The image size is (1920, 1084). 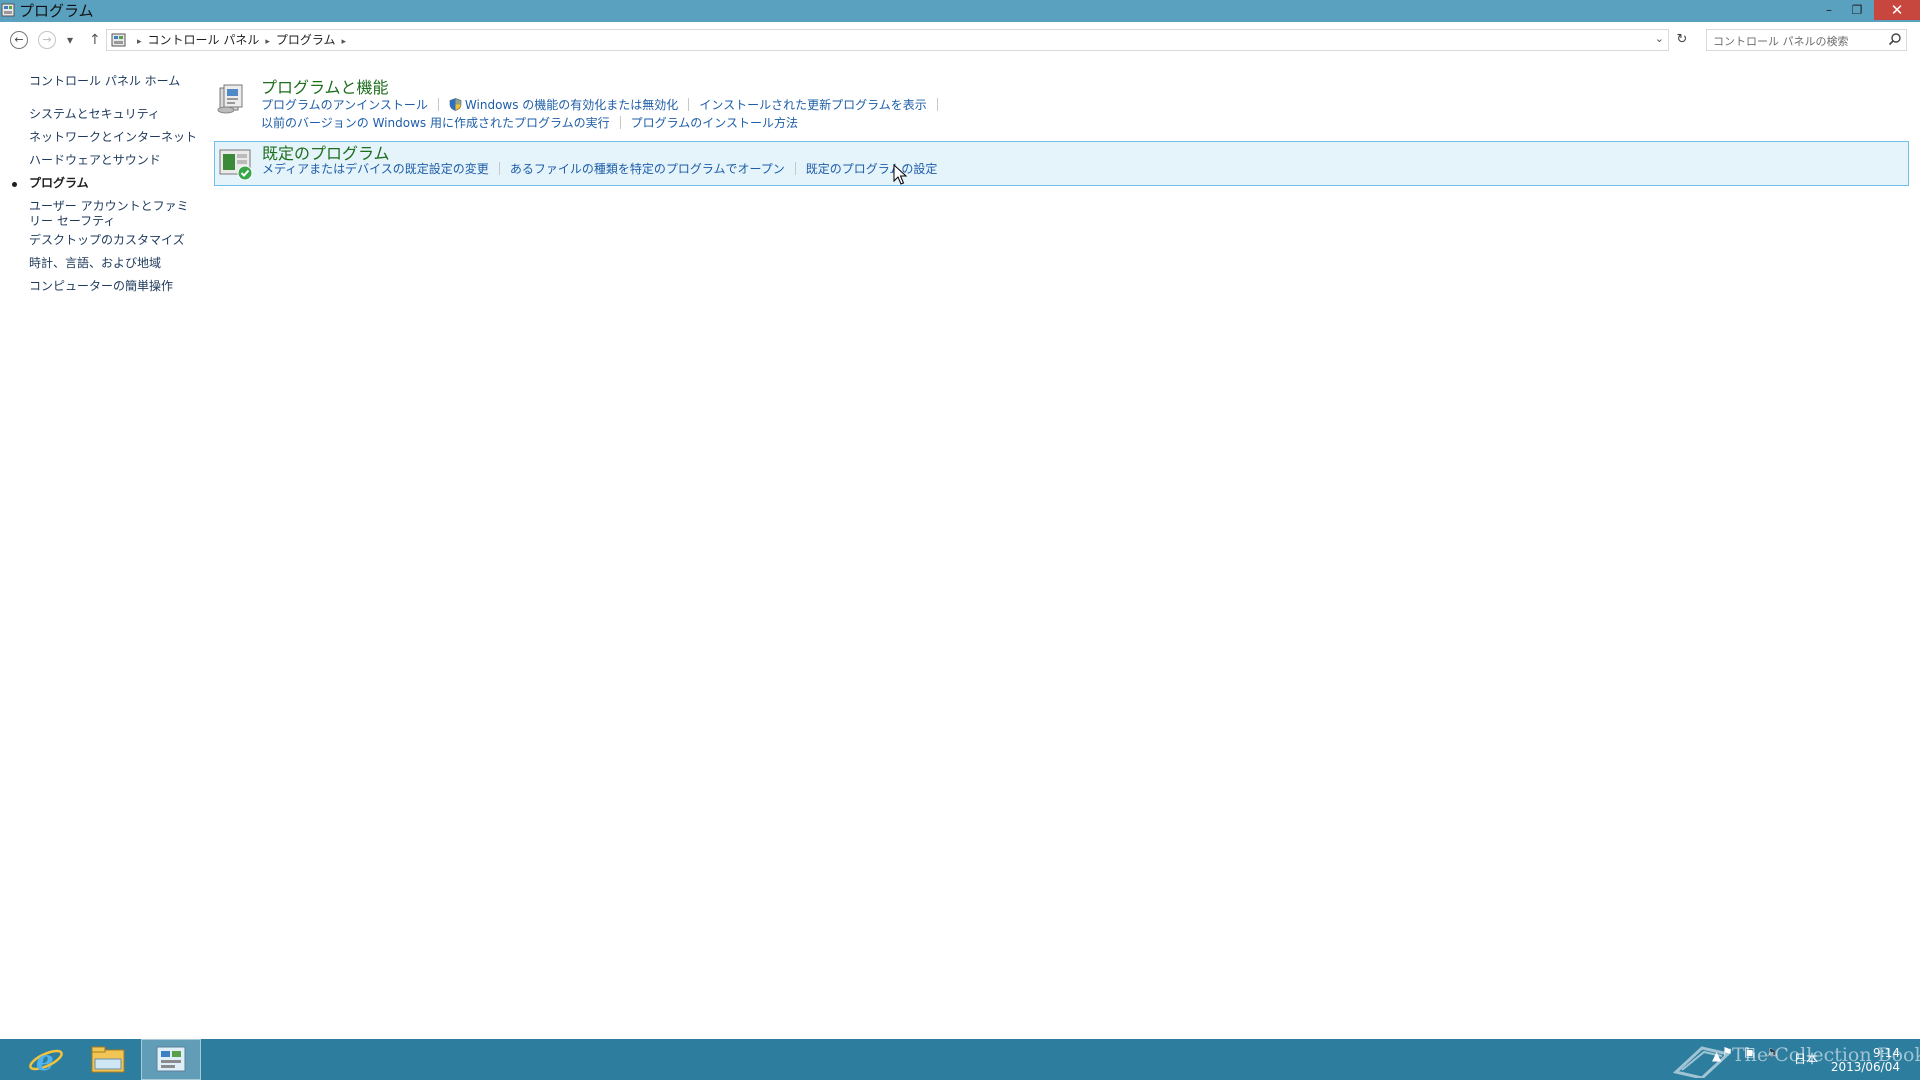 What do you see at coordinates (1798, 41) in the screenshot?
I see `search-input` at bounding box center [1798, 41].